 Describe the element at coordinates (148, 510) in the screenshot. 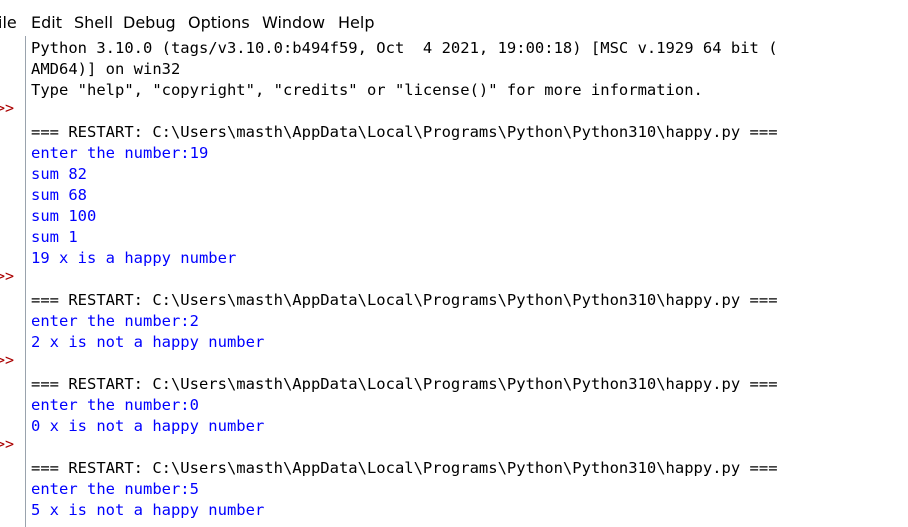

I see `output-line: 5 x is not a happy number` at that location.